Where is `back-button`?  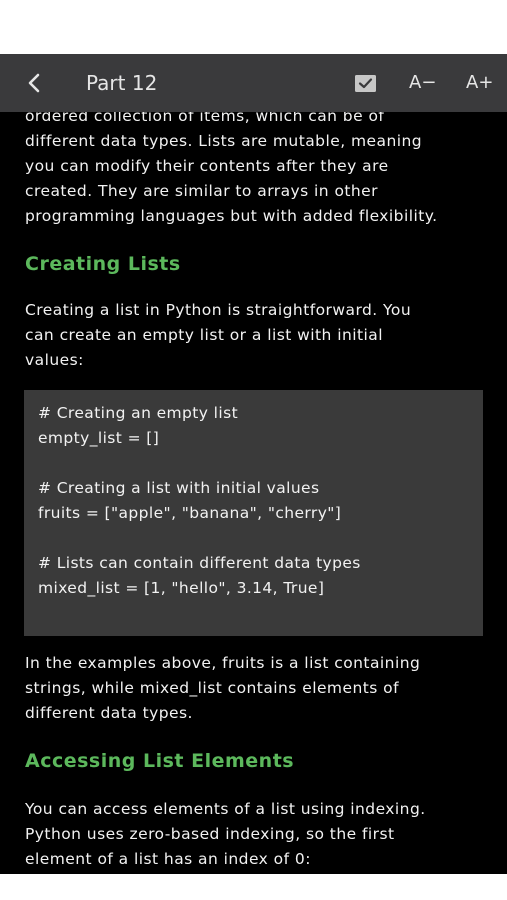 back-button is located at coordinates (36, 83).